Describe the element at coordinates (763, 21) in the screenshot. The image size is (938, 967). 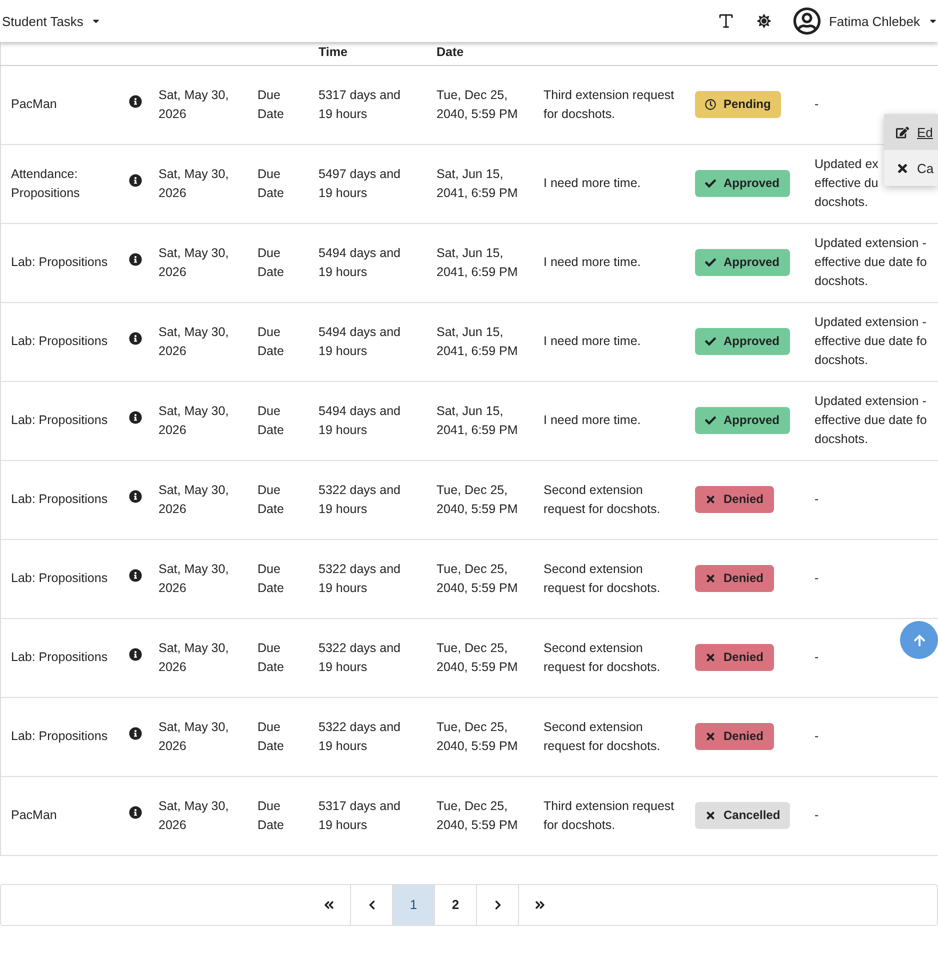
I see `brightness-icon` at that location.